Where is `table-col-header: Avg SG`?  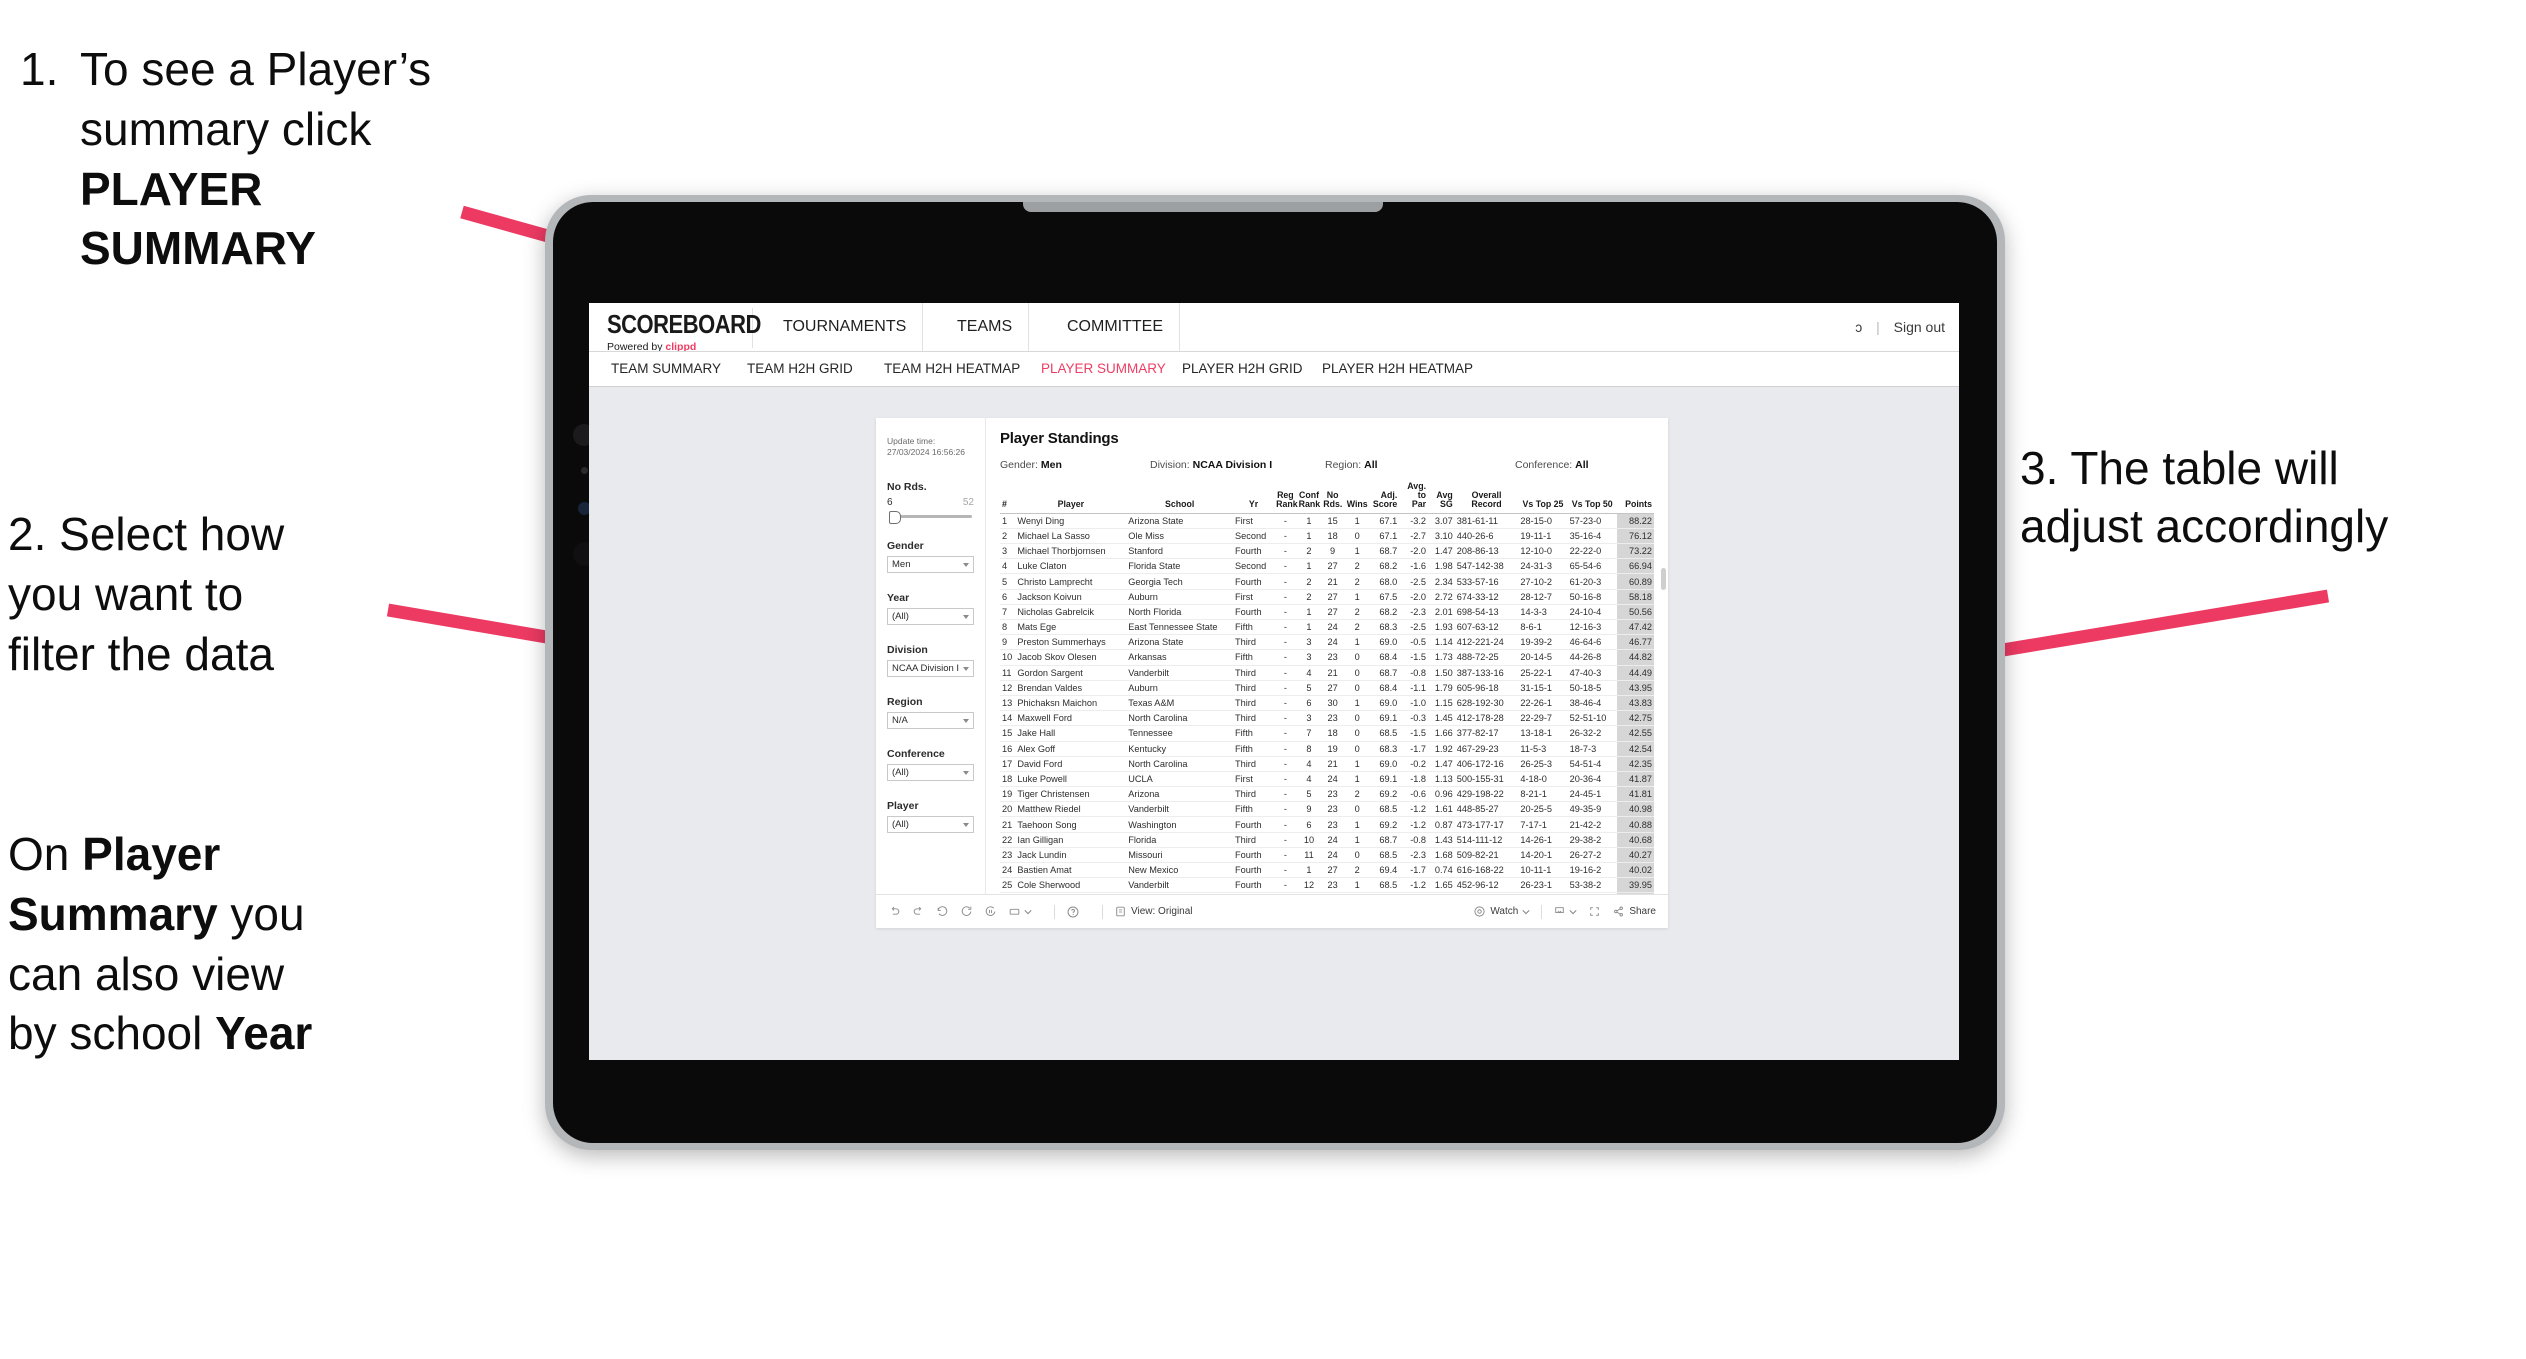
table-col-header: Avg SG is located at coordinates (1441, 498).